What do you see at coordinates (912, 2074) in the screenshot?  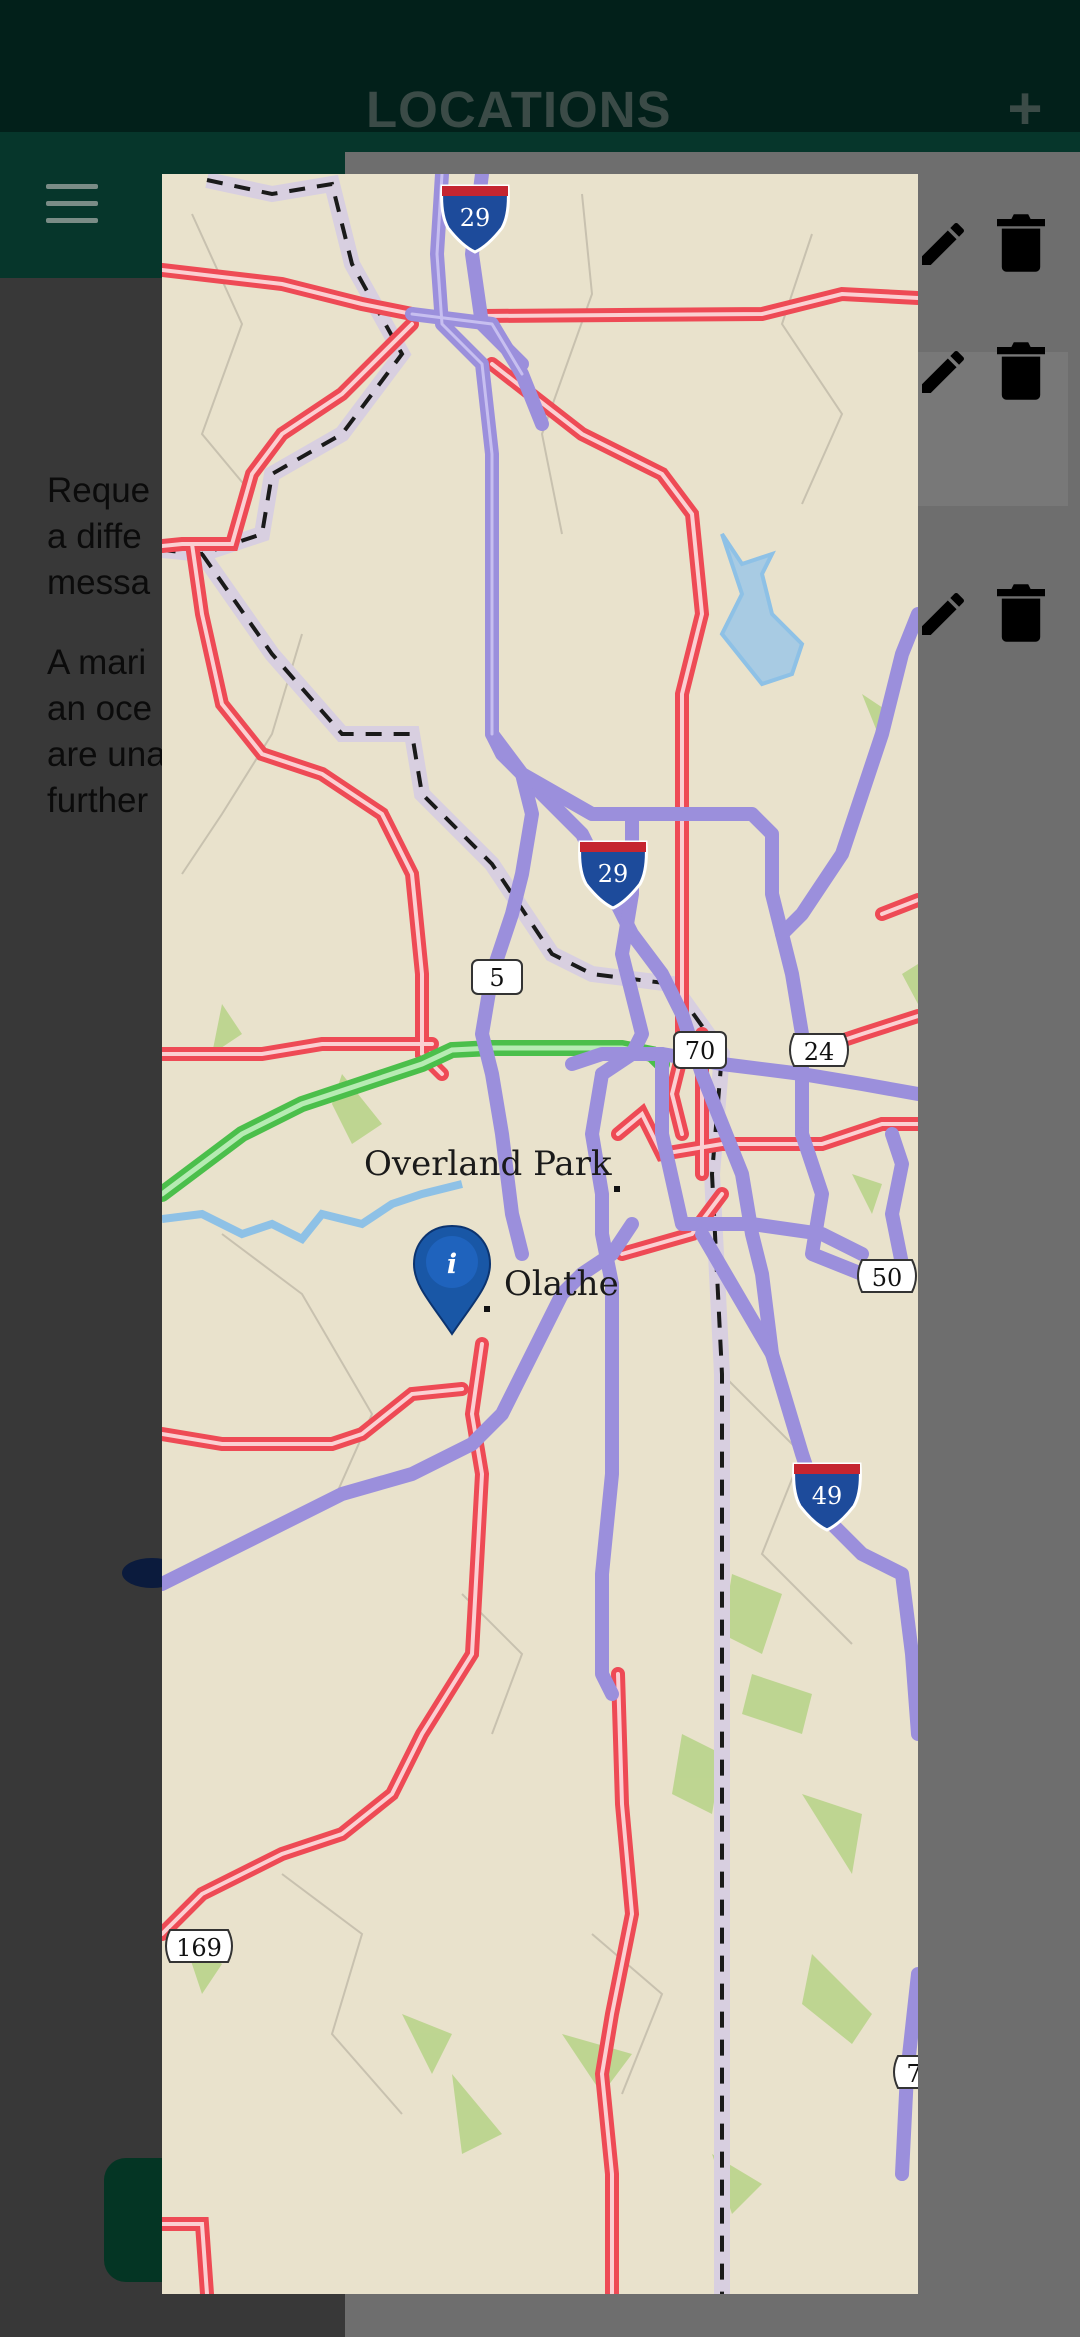 I see `svg-text: 7` at bounding box center [912, 2074].